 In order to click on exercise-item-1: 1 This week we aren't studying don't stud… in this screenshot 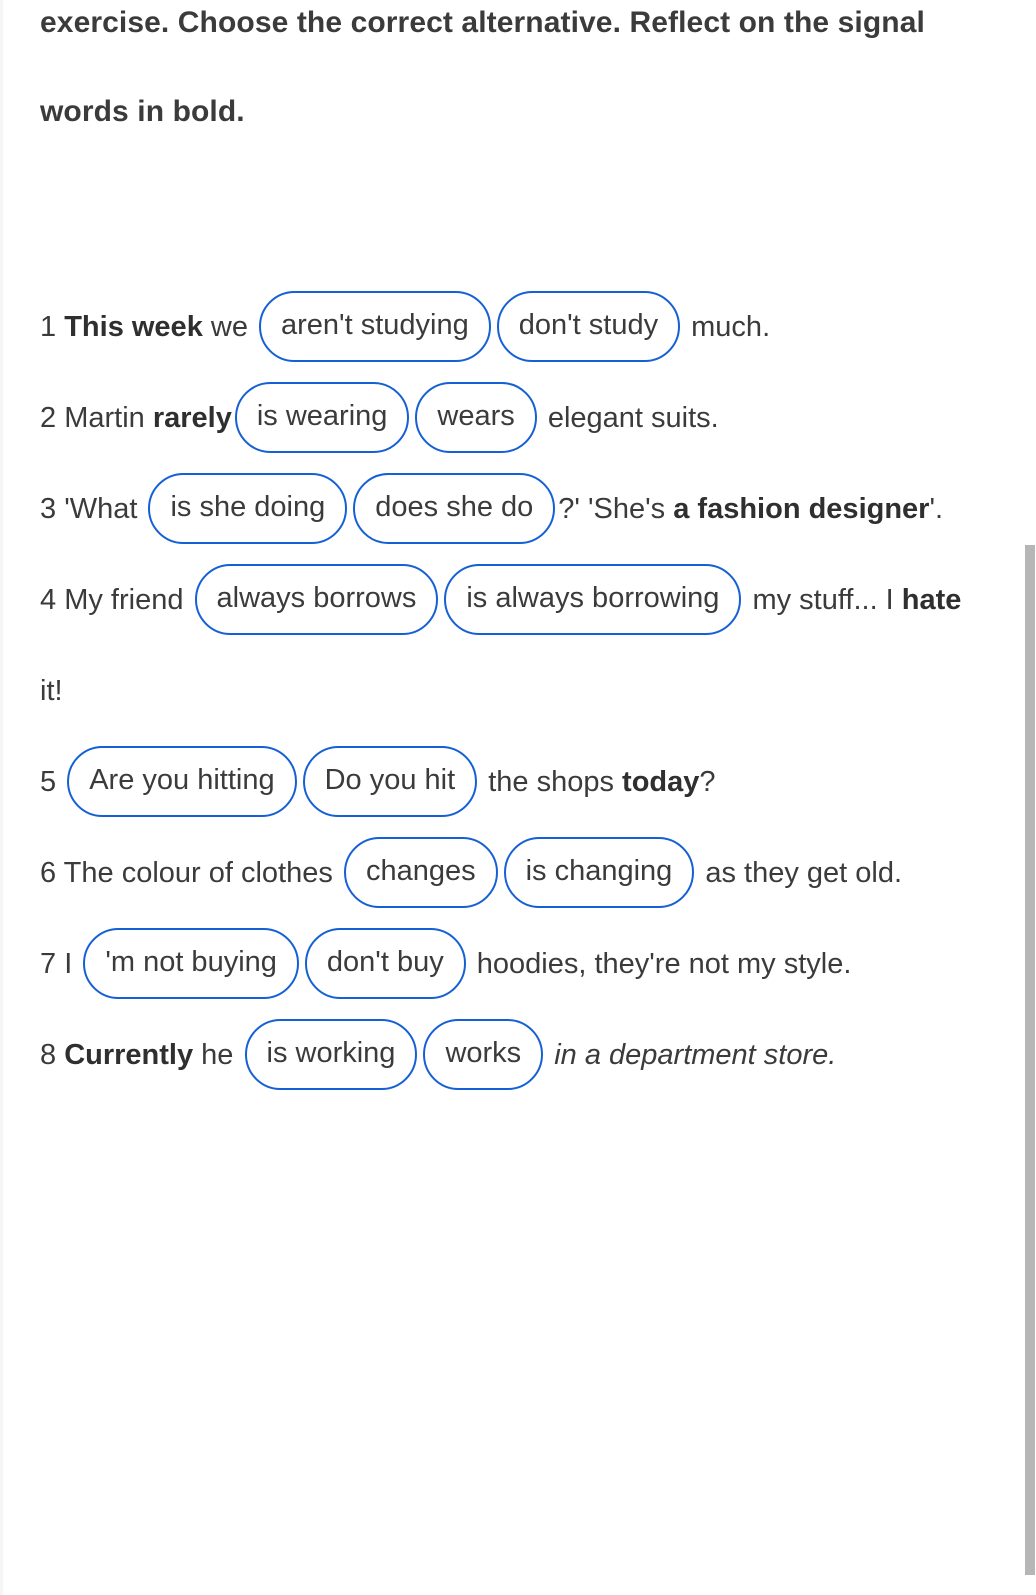, I will do `click(513, 327)`.